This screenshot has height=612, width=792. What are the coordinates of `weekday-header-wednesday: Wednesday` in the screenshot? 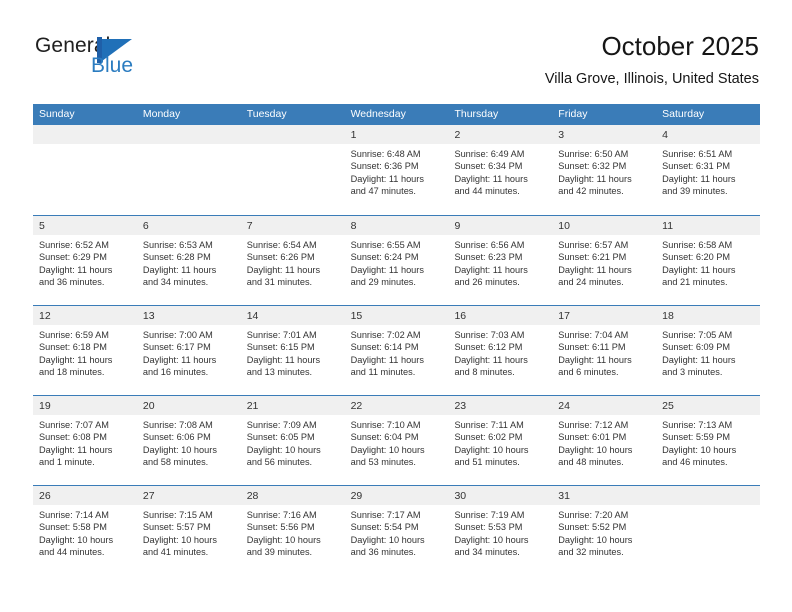 It's located at (378, 114).